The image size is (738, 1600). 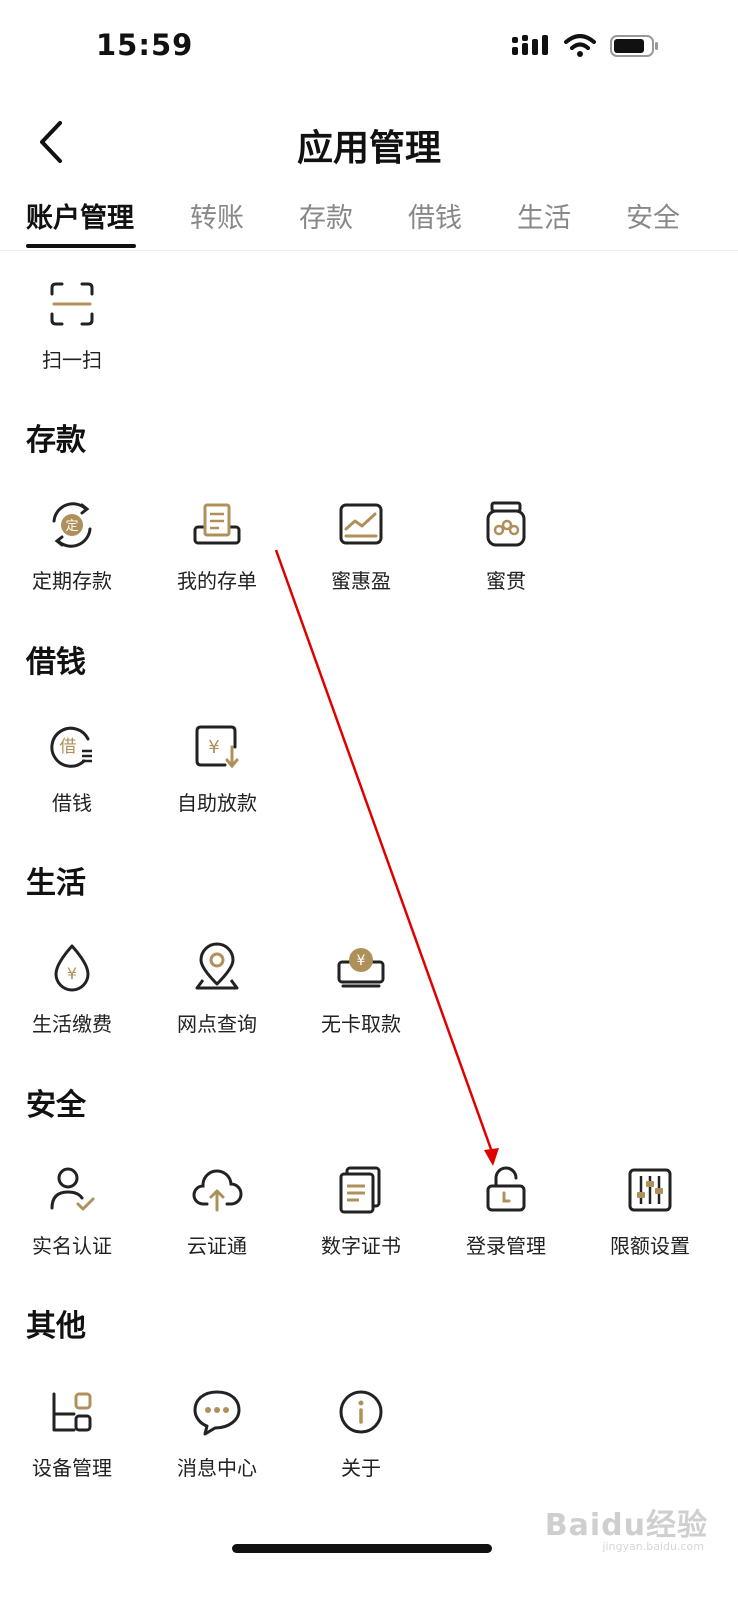 I want to click on home-indicator, so click(x=362, y=1548).